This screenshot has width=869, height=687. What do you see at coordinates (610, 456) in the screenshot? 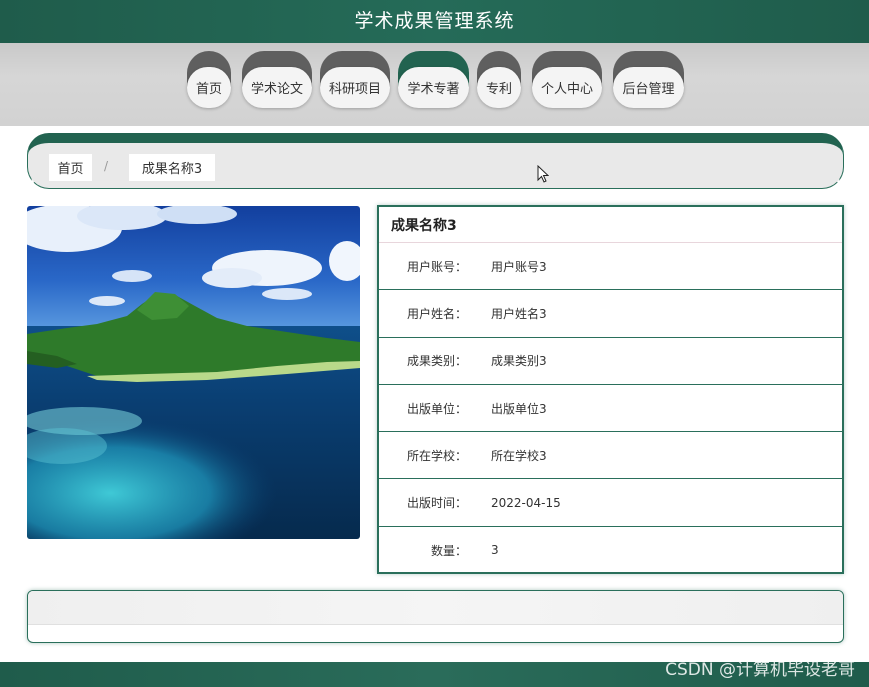
I see `detail-row: 所在学校： 所在学校3` at bounding box center [610, 456].